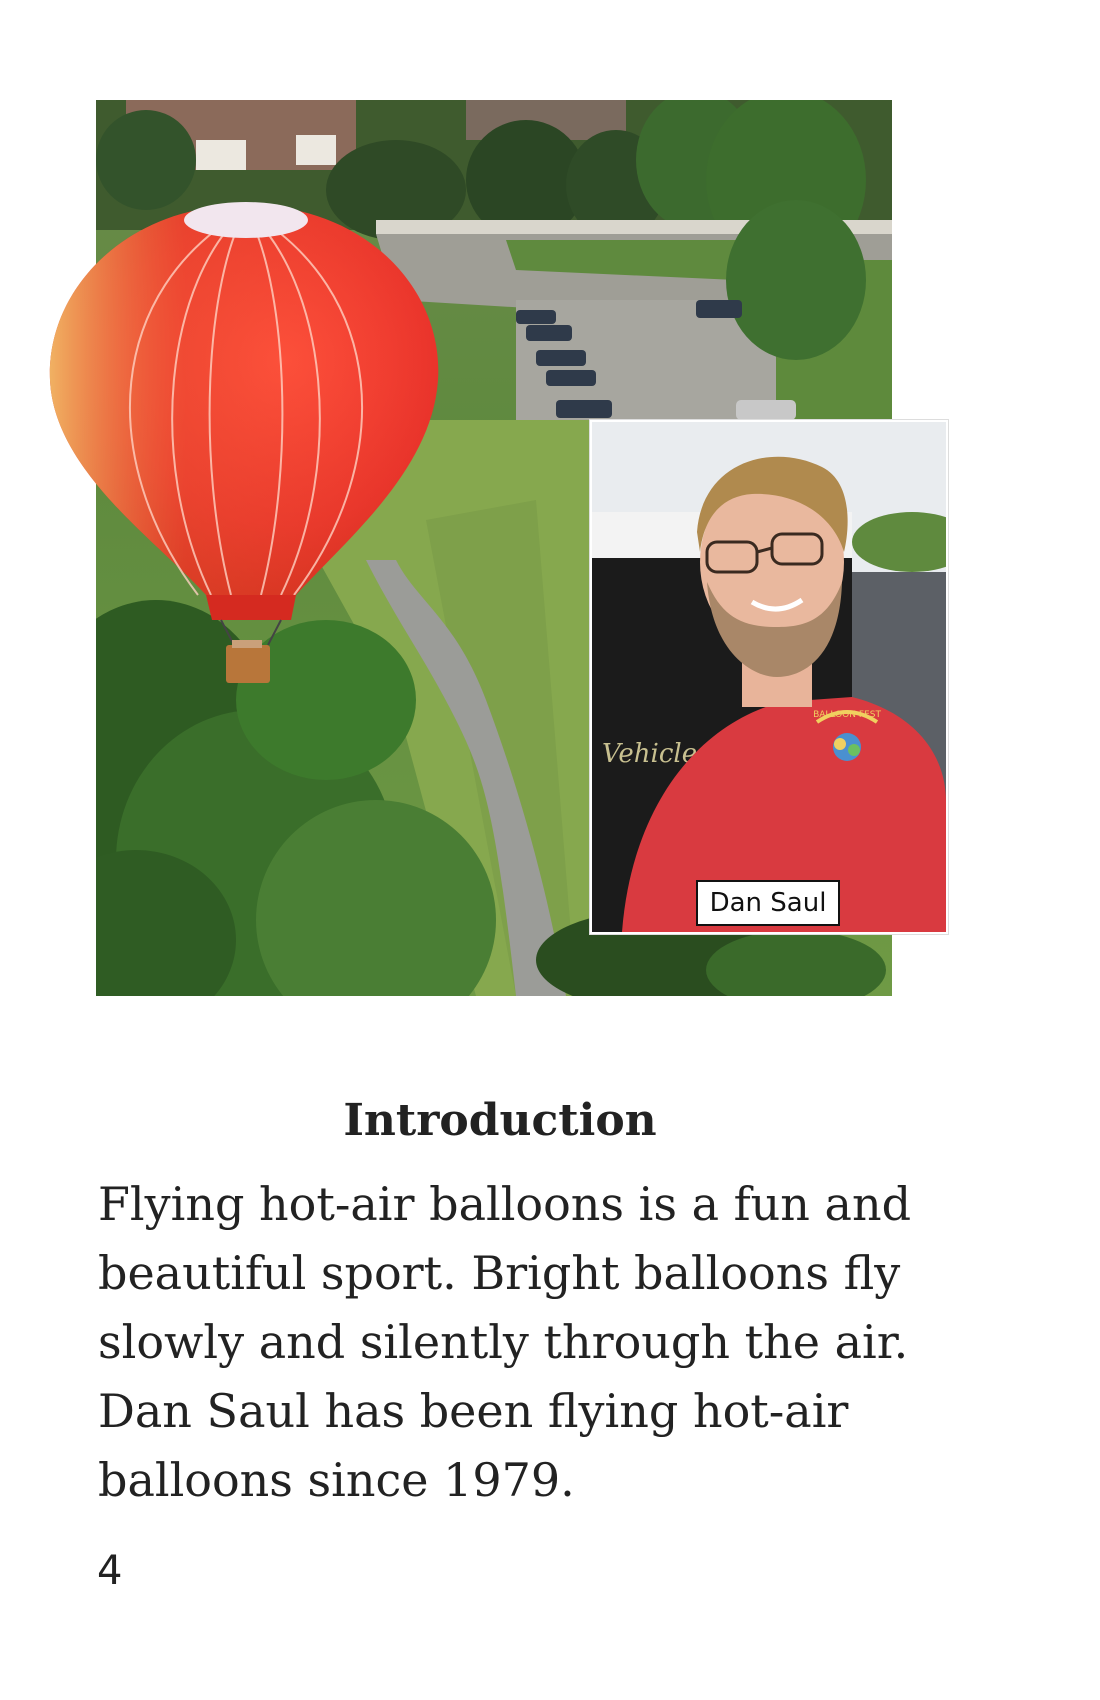 The image size is (1100, 1700). What do you see at coordinates (768, 903) in the screenshot?
I see `photo-caption: Dan Saul` at bounding box center [768, 903].